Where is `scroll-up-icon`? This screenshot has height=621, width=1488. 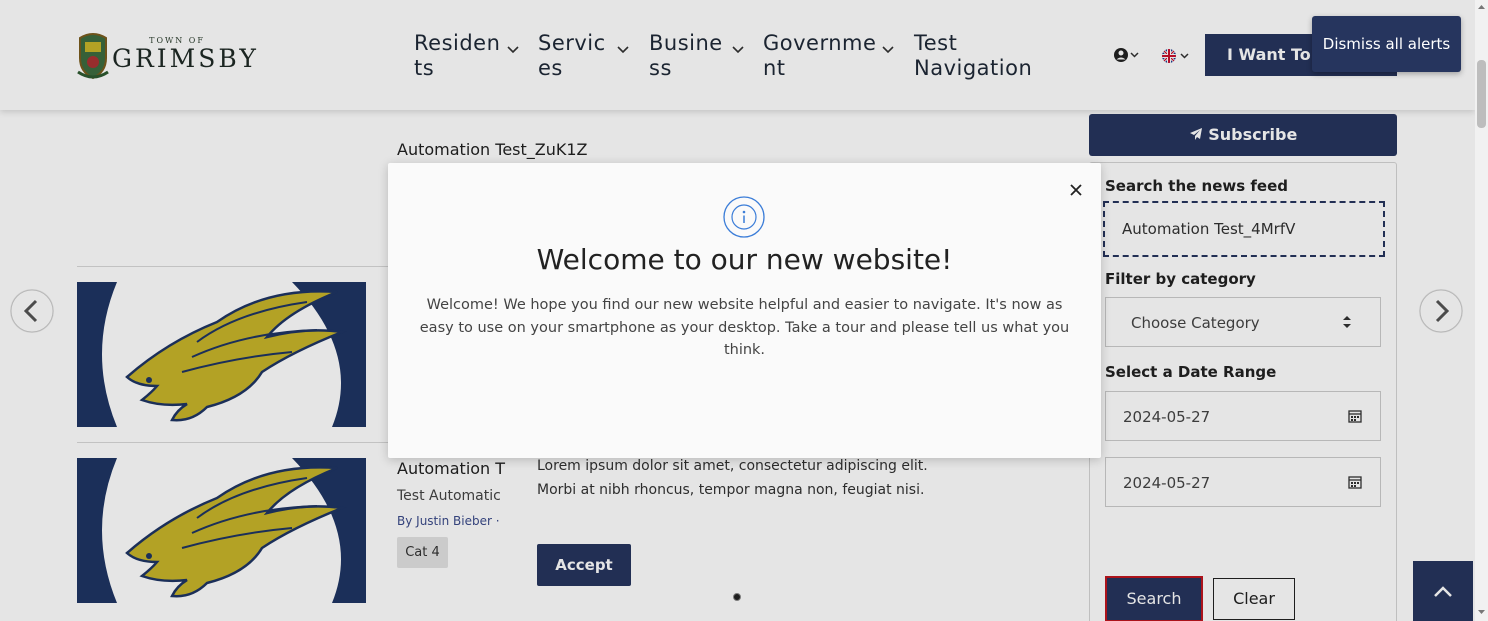 scroll-up-icon is located at coordinates (1481, 7).